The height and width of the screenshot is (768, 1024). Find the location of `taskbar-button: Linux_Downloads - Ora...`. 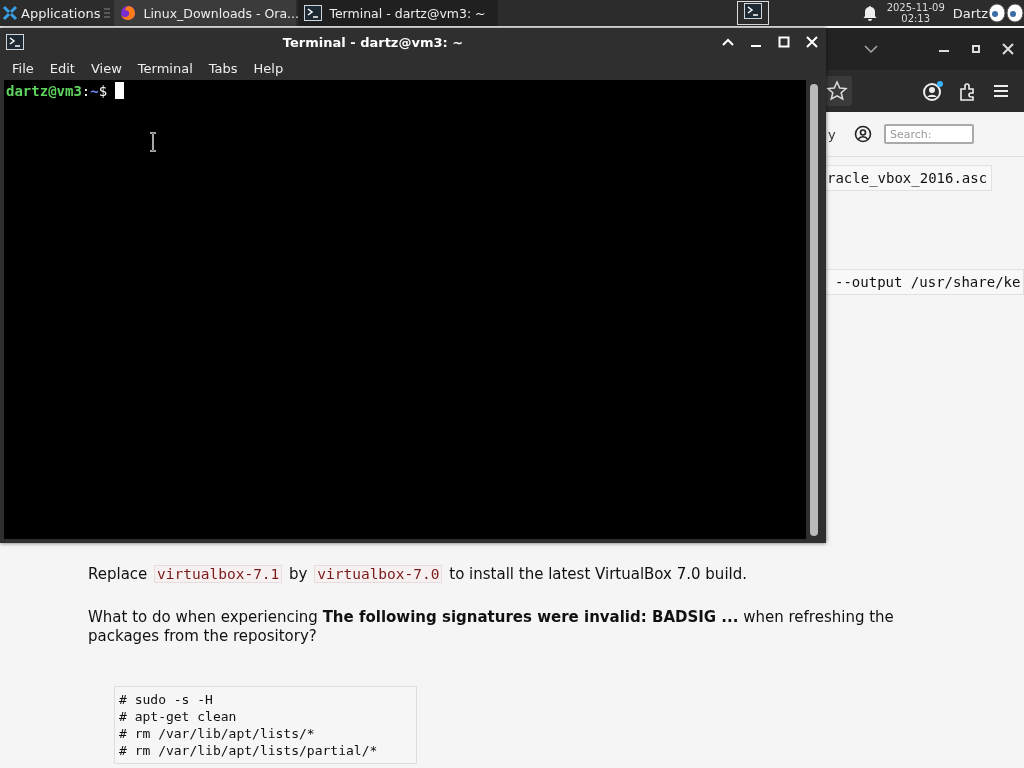

taskbar-button: Linux_Downloads - Ora... is located at coordinates (205, 13).